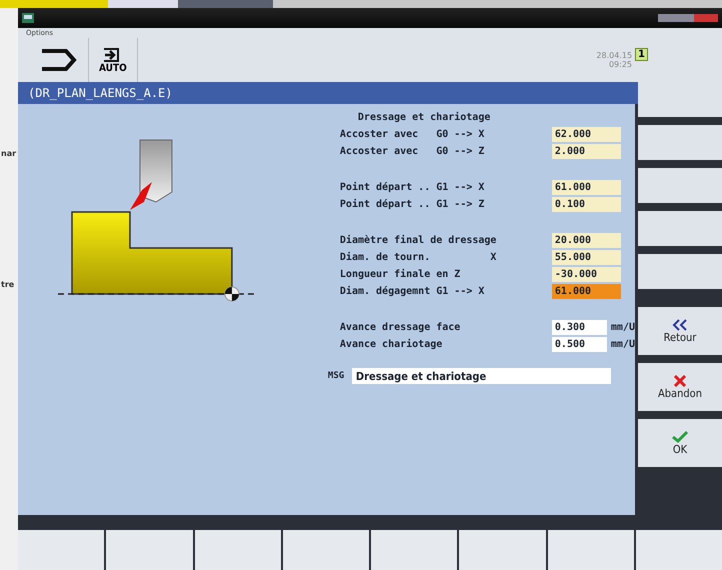 The height and width of the screenshot is (570, 722). Describe the element at coordinates (413, 187) in the screenshot. I see `parameter-label: Point départ .. G1 --> X` at that location.